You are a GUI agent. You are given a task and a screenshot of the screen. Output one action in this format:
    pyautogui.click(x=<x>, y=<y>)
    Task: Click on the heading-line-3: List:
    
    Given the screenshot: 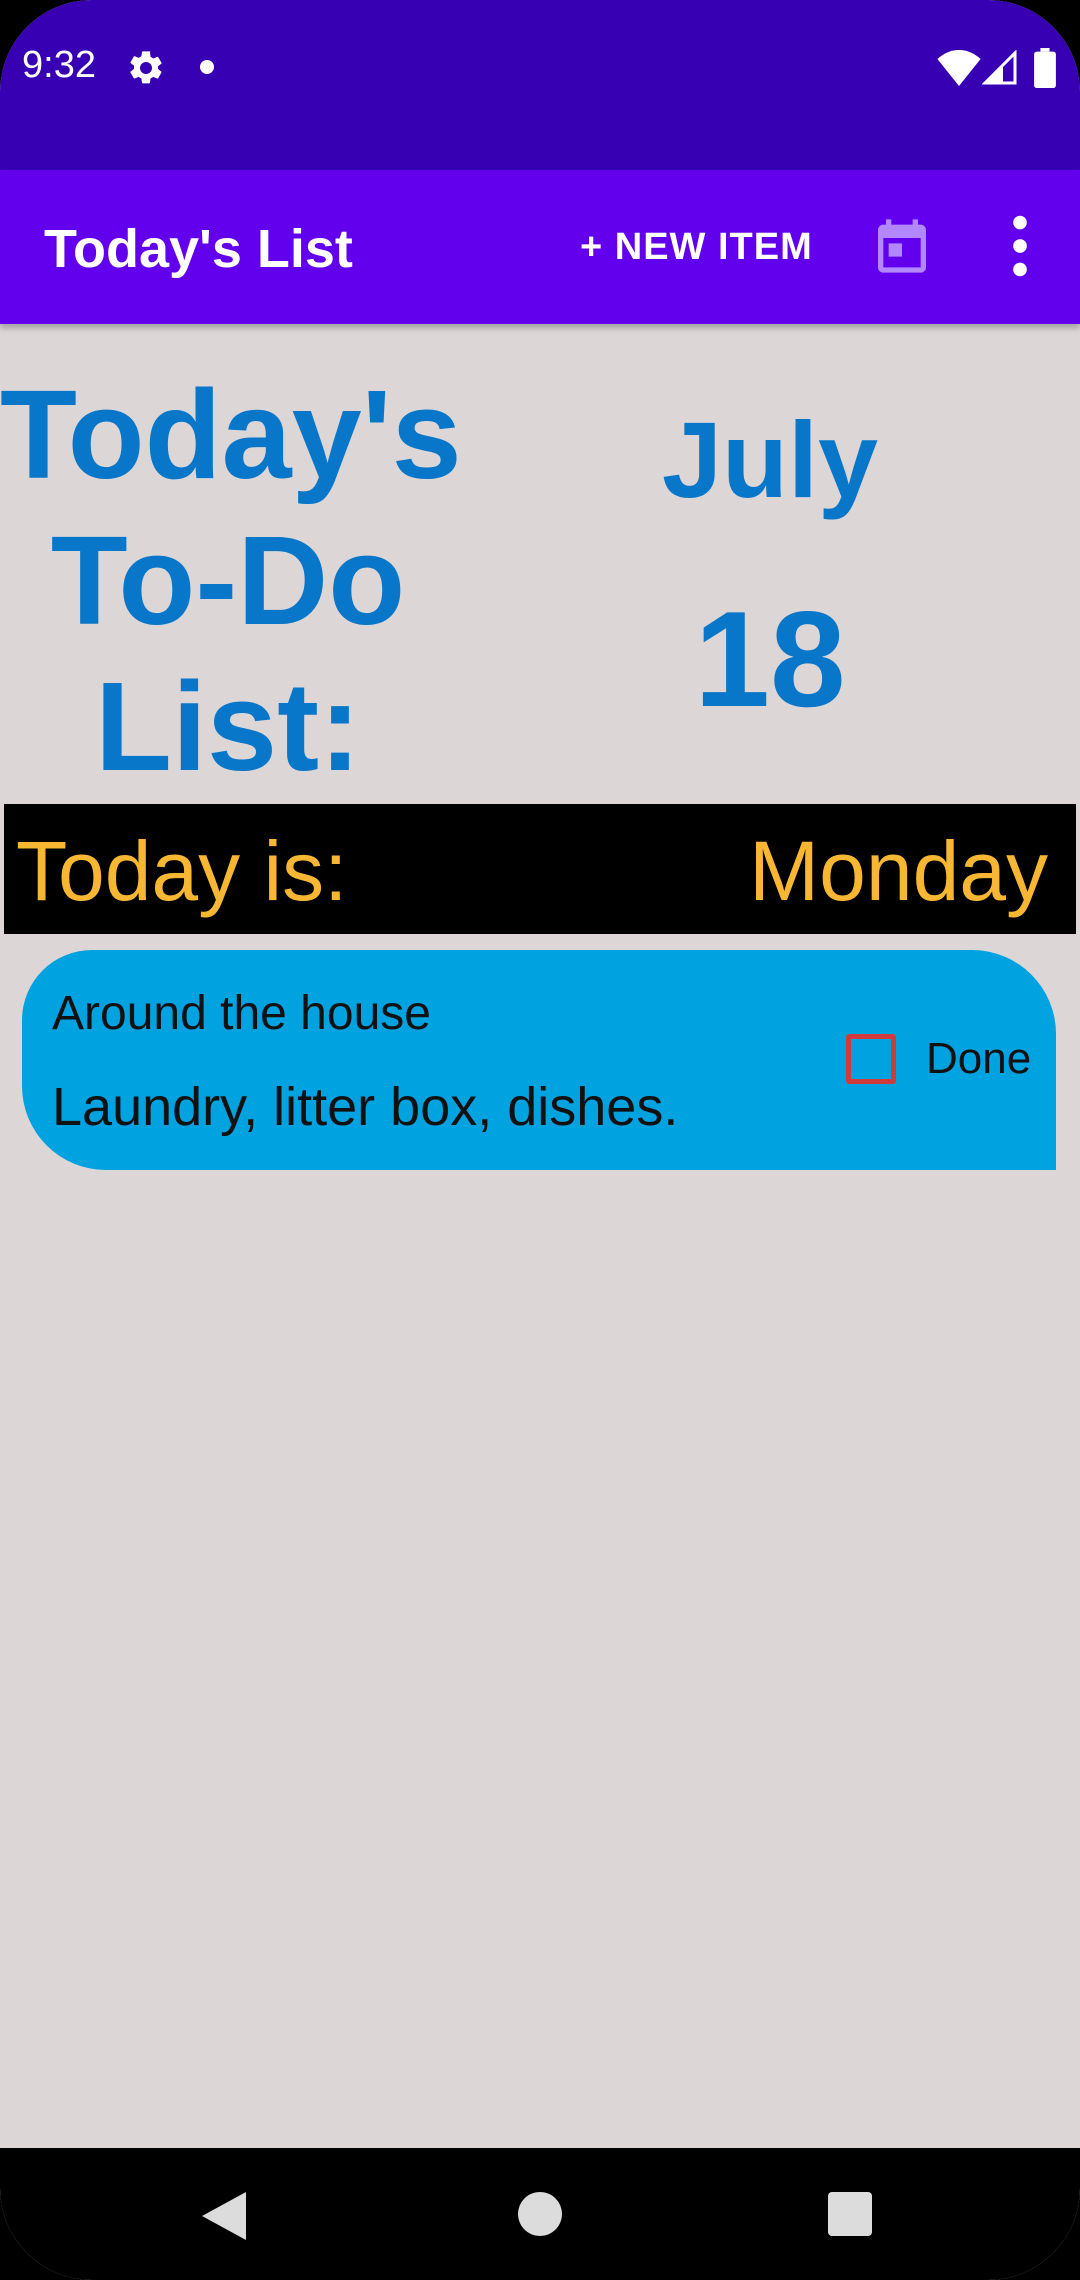 What is the action you would take?
    pyautogui.click(x=228, y=726)
    